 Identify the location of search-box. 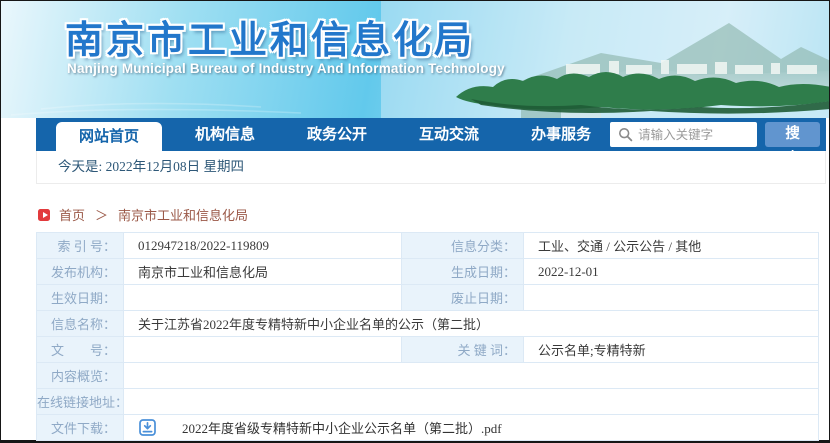
(684, 134).